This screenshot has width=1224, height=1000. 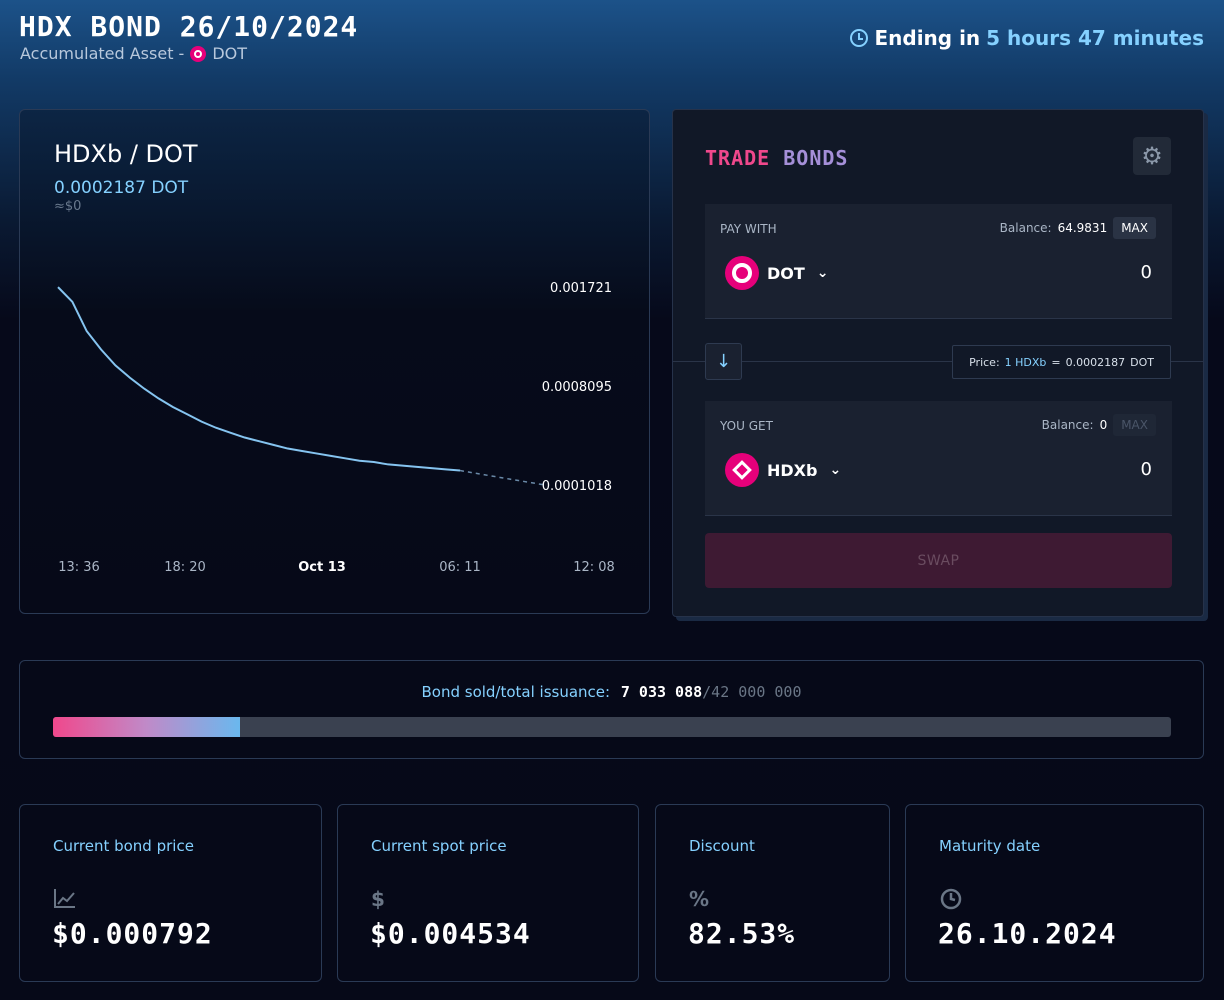 What do you see at coordinates (1134, 425) in the screenshot?
I see `max-button-disabled: MAX` at bounding box center [1134, 425].